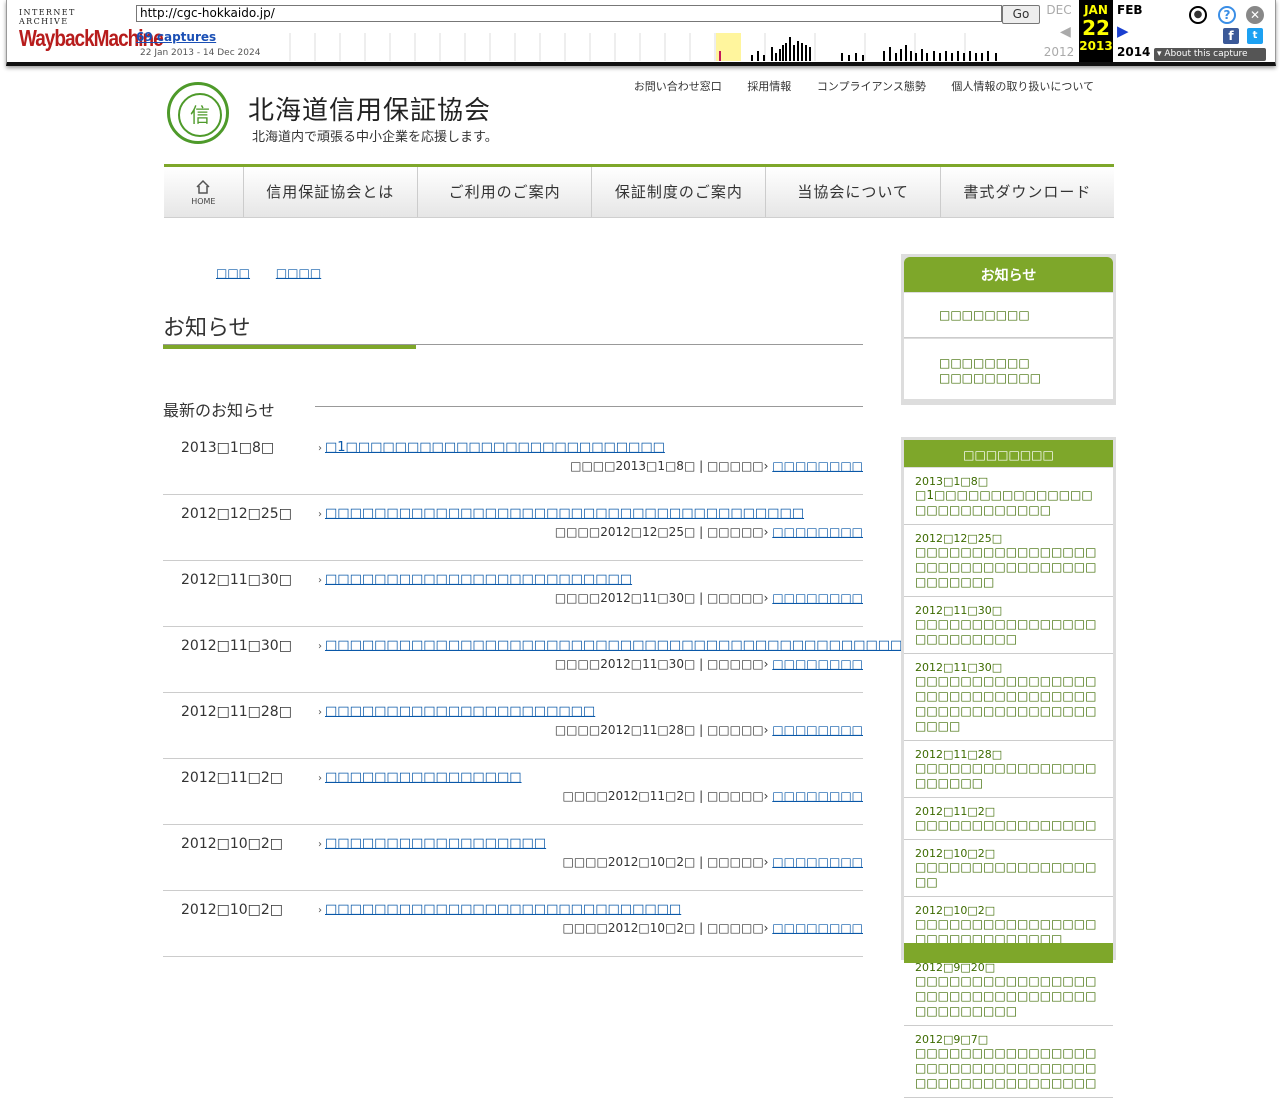 This screenshot has width=1280, height=1098. What do you see at coordinates (1009, 776) in the screenshot?
I see `sidebar-item-title: □□□□□□□□□□□□□□□□□□□□□□` at bounding box center [1009, 776].